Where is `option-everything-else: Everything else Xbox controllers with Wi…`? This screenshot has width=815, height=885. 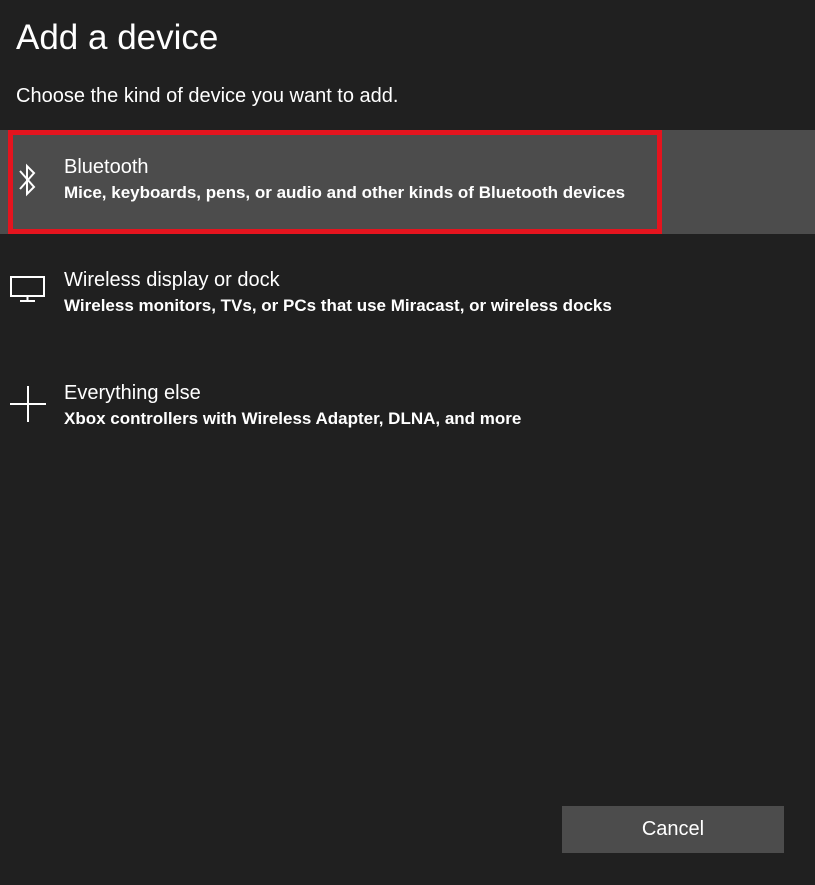
option-everything-else: Everything else Xbox controllers with Wi… is located at coordinates (407, 408).